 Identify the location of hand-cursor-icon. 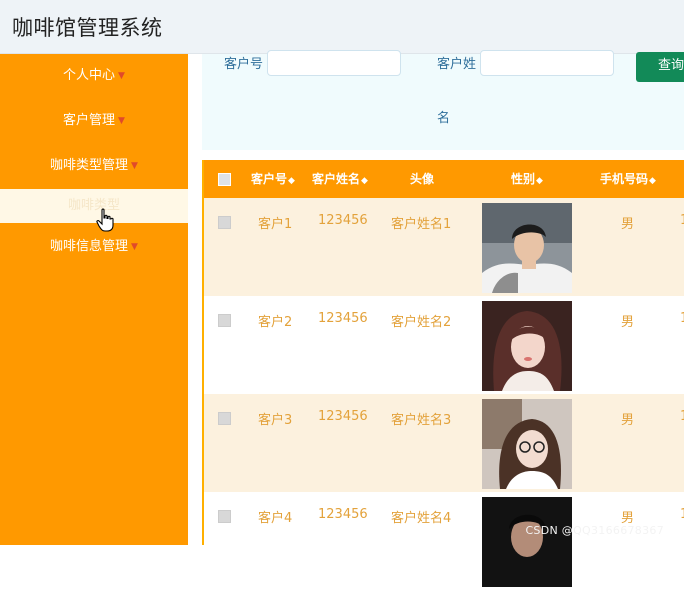
(105, 220).